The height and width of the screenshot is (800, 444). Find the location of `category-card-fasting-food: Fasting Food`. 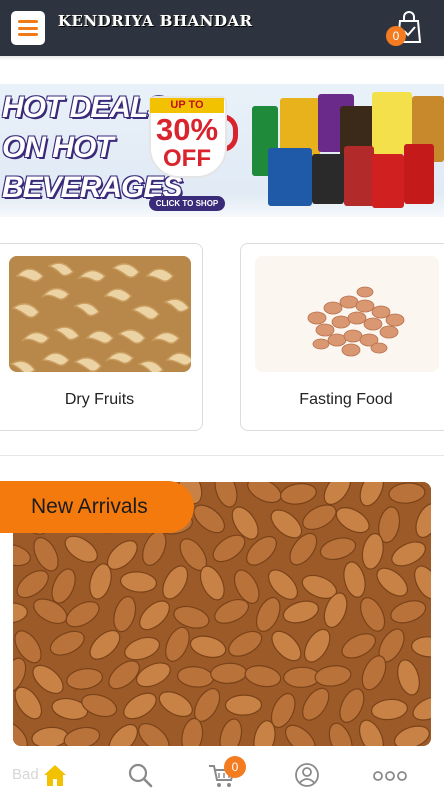

category-card-fasting-food: Fasting Food is located at coordinates (342, 337).